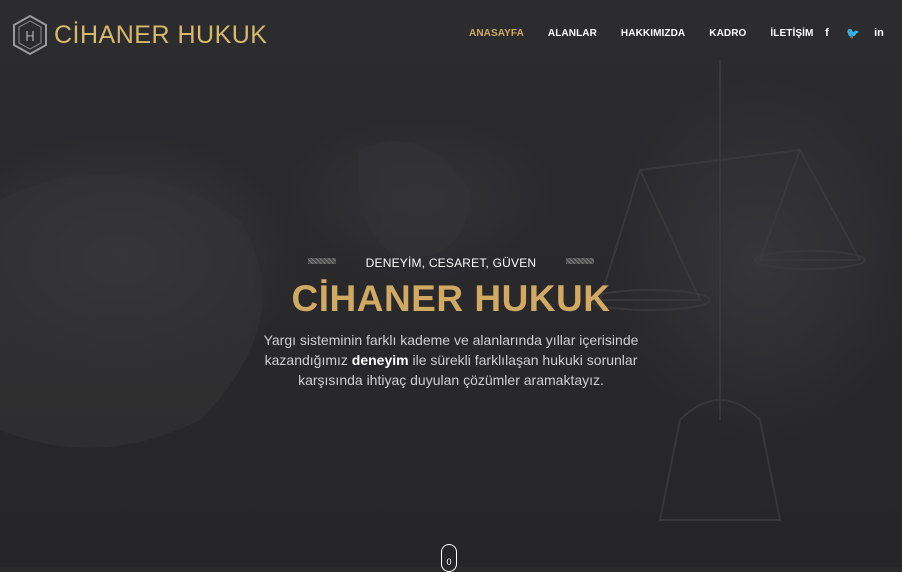 The image size is (902, 572). I want to click on tagline-container: DENEYİM, CESARET, GÜVEN, so click(451, 263).